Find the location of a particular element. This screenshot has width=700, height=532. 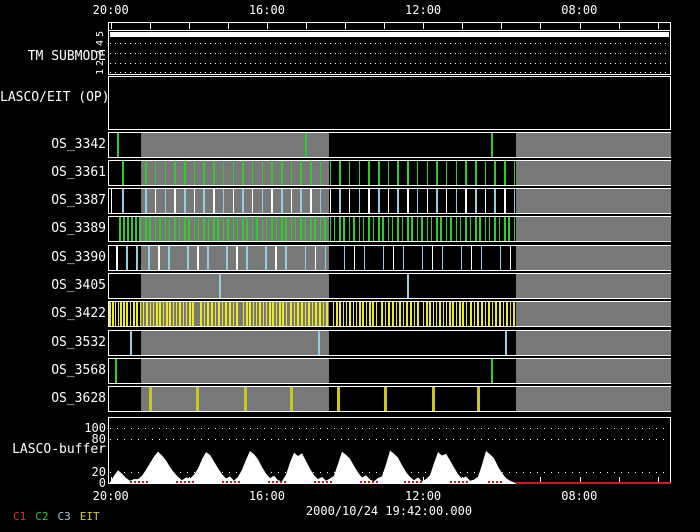

buffer-ytick-label: 0 is located at coordinates (102, 482).